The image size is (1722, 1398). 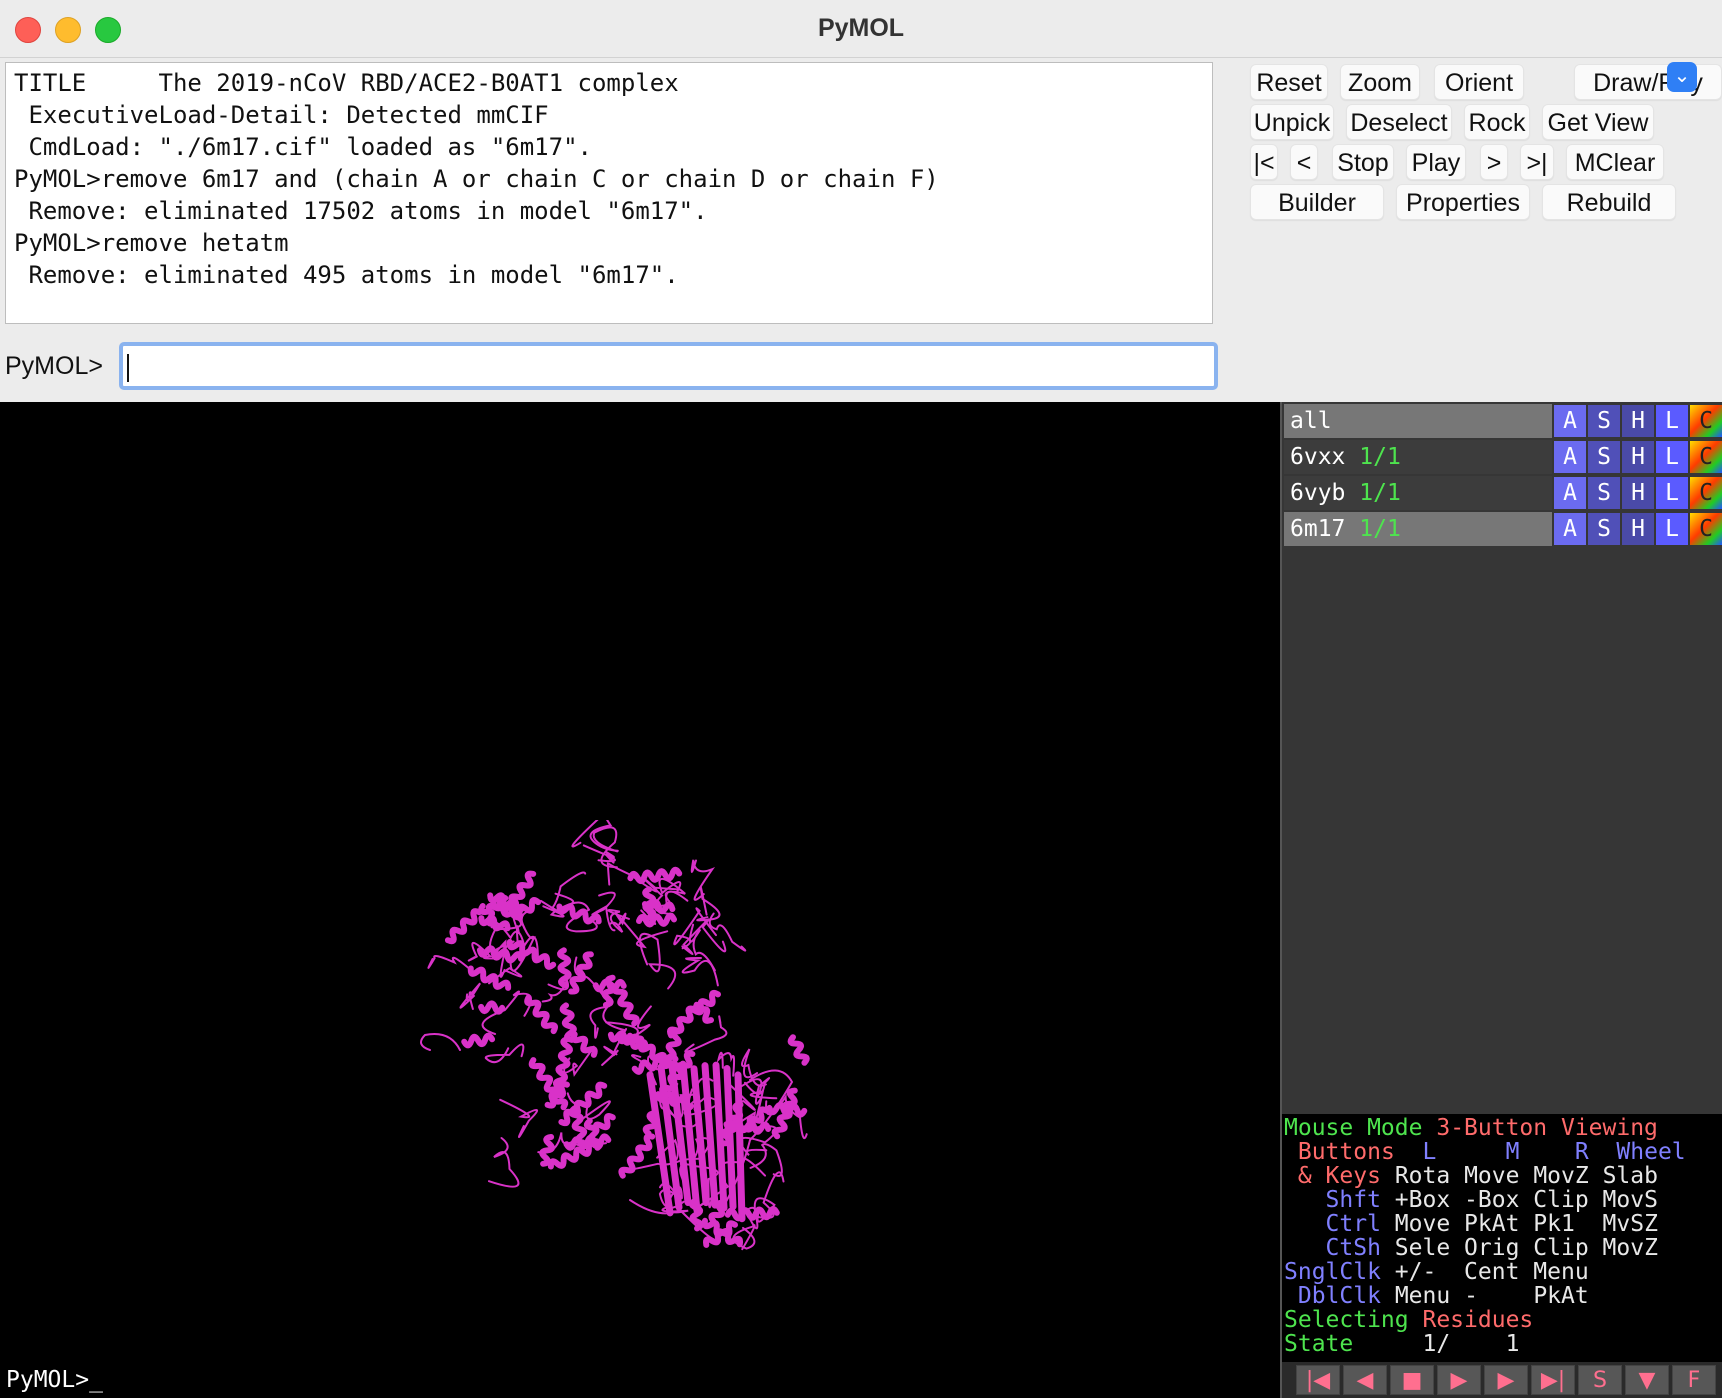 What do you see at coordinates (1615, 162) in the screenshot?
I see `button-mclear: MClear` at bounding box center [1615, 162].